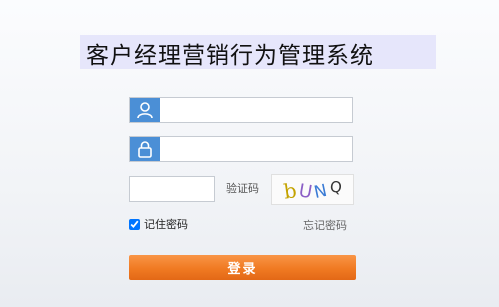  I want to click on captcha-label: 验证码, so click(242, 188).